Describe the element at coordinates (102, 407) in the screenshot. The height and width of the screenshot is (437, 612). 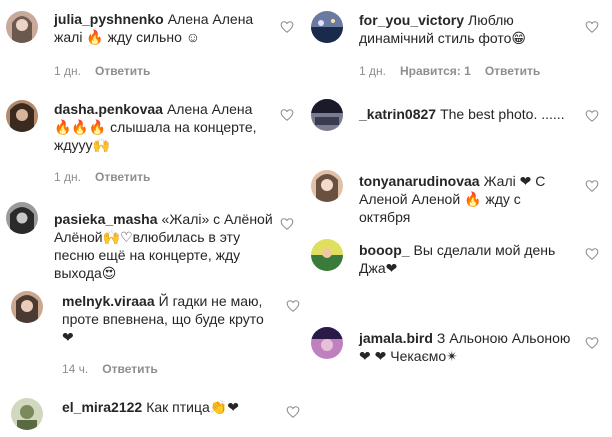
I see `comment-username: el_mira2122` at that location.